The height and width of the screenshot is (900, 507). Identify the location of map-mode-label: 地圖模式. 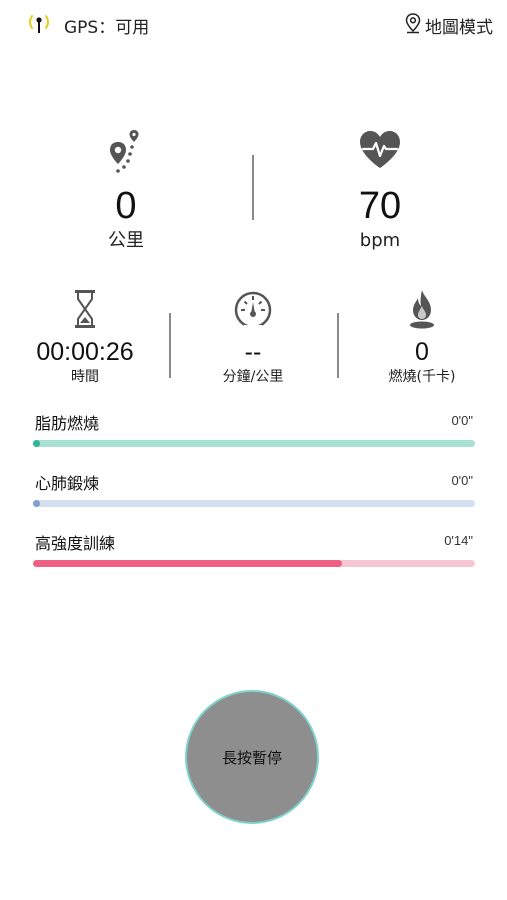
(459, 27).